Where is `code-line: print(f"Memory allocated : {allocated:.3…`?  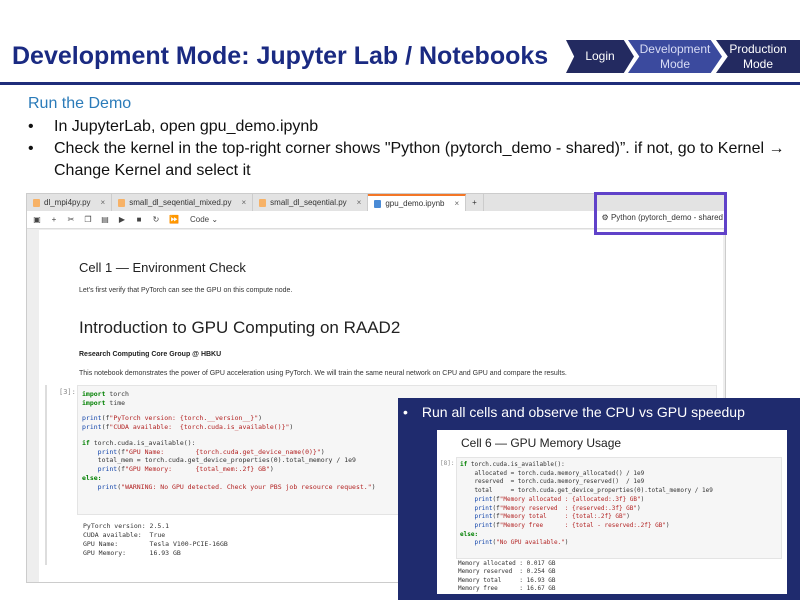
code-line: print(f"Memory allocated : {allocated:.3… is located at coordinates (559, 499).